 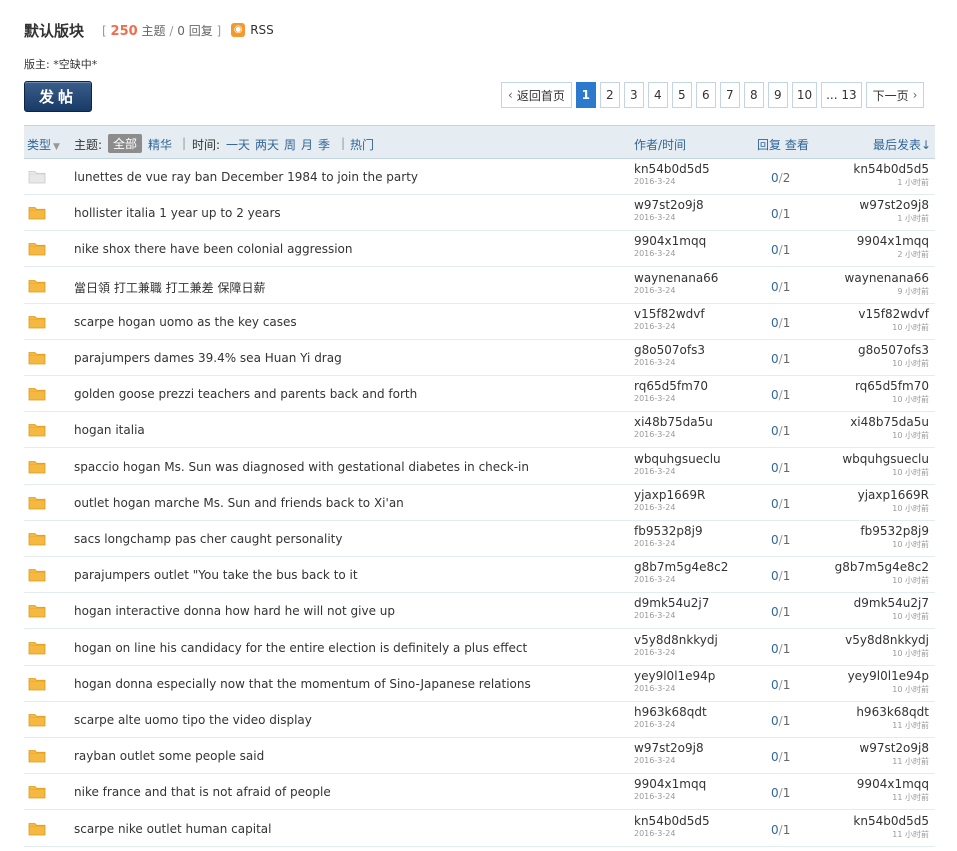 What do you see at coordinates (841, 95) in the screenshot?
I see `last-page-link: ... 13` at bounding box center [841, 95].